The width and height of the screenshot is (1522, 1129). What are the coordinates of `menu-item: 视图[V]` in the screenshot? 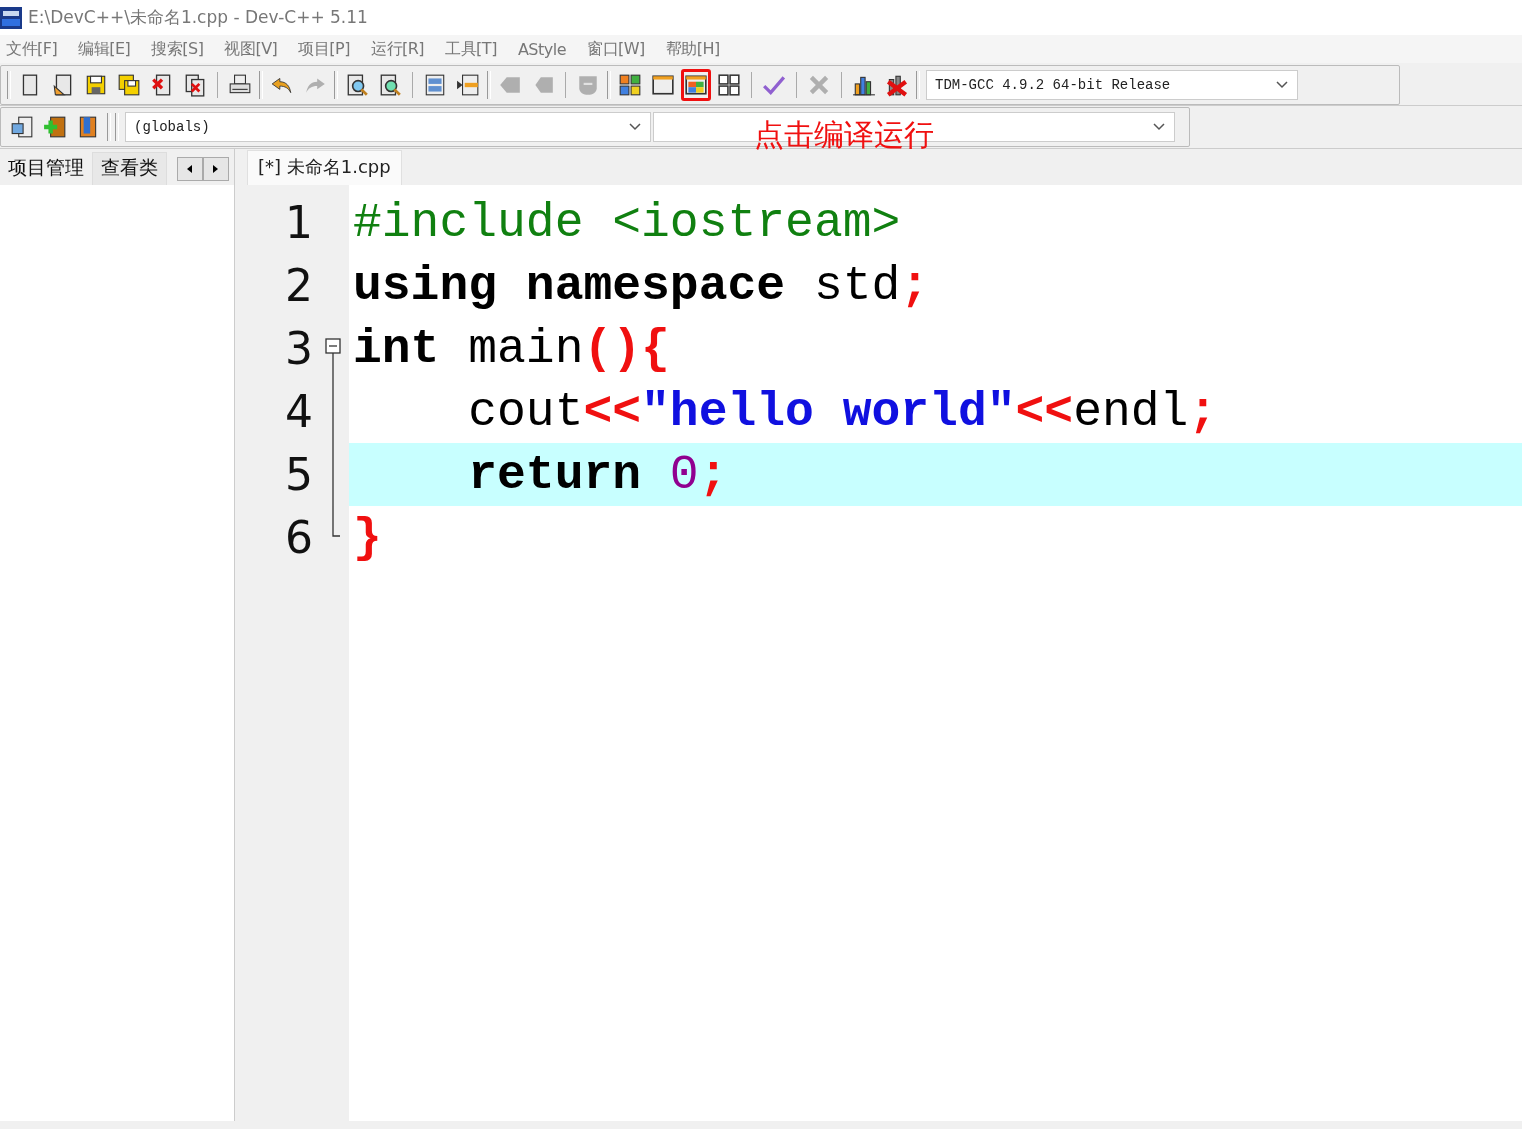 It's located at (251, 49).